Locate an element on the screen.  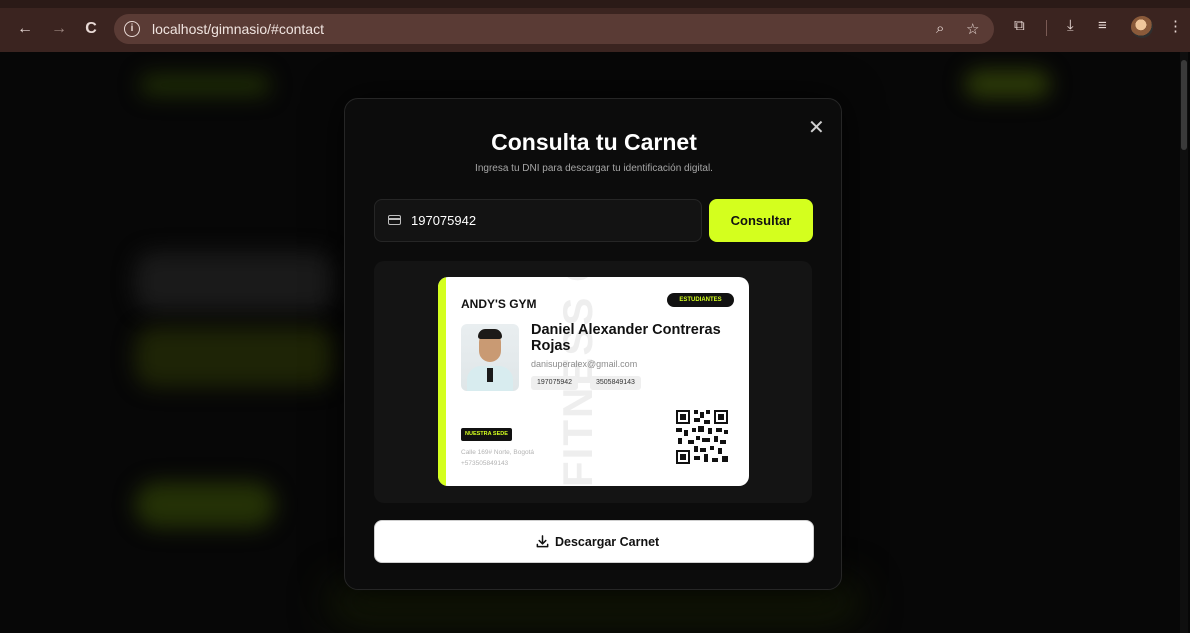
member-name: Daniel Alexander Contreras Rojas is located at coordinates (626, 338).